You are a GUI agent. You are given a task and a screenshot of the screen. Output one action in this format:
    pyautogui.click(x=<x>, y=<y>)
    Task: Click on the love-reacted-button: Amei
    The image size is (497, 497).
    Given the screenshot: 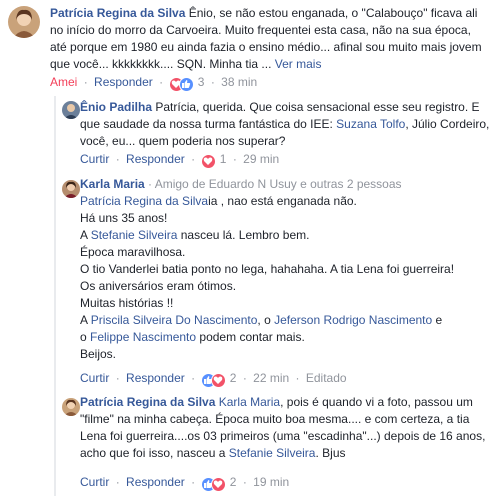 What is the action you would take?
    pyautogui.click(x=63, y=82)
    